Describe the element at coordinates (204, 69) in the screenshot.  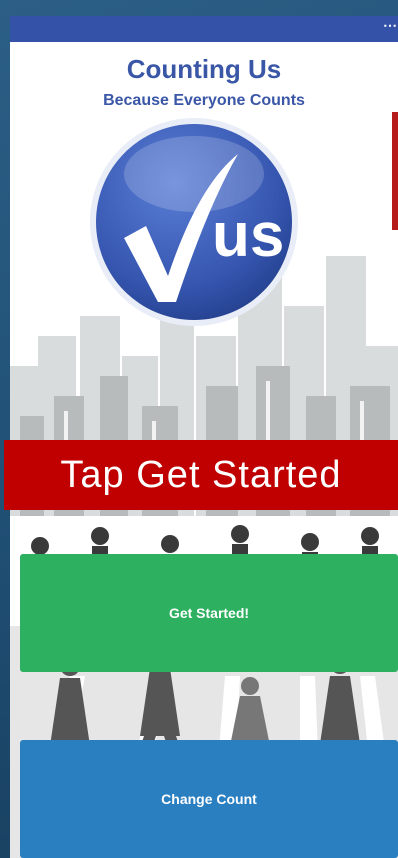
I see `app-title: Counting Us` at that location.